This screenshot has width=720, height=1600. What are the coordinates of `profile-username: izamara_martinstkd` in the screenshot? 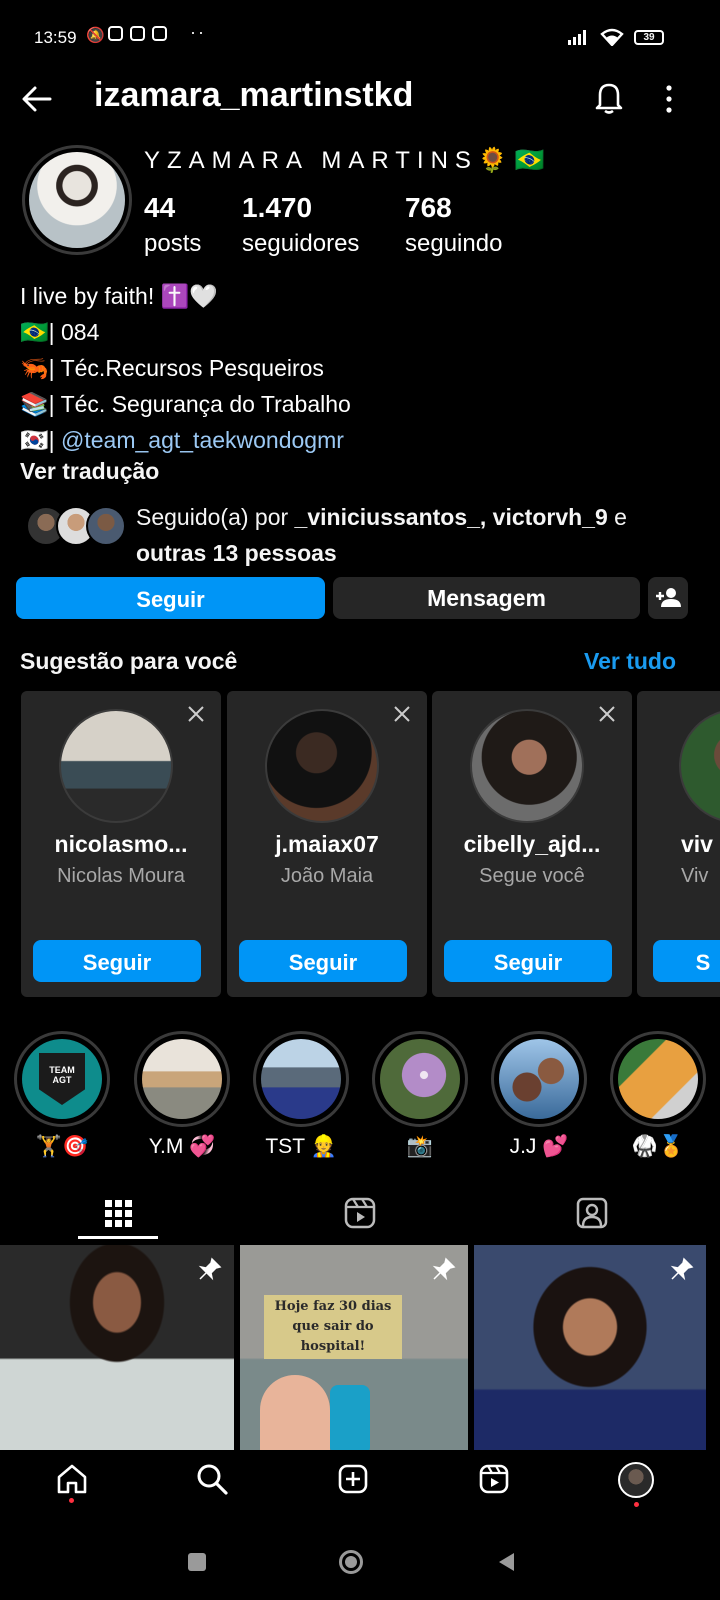 It's located at (254, 95).